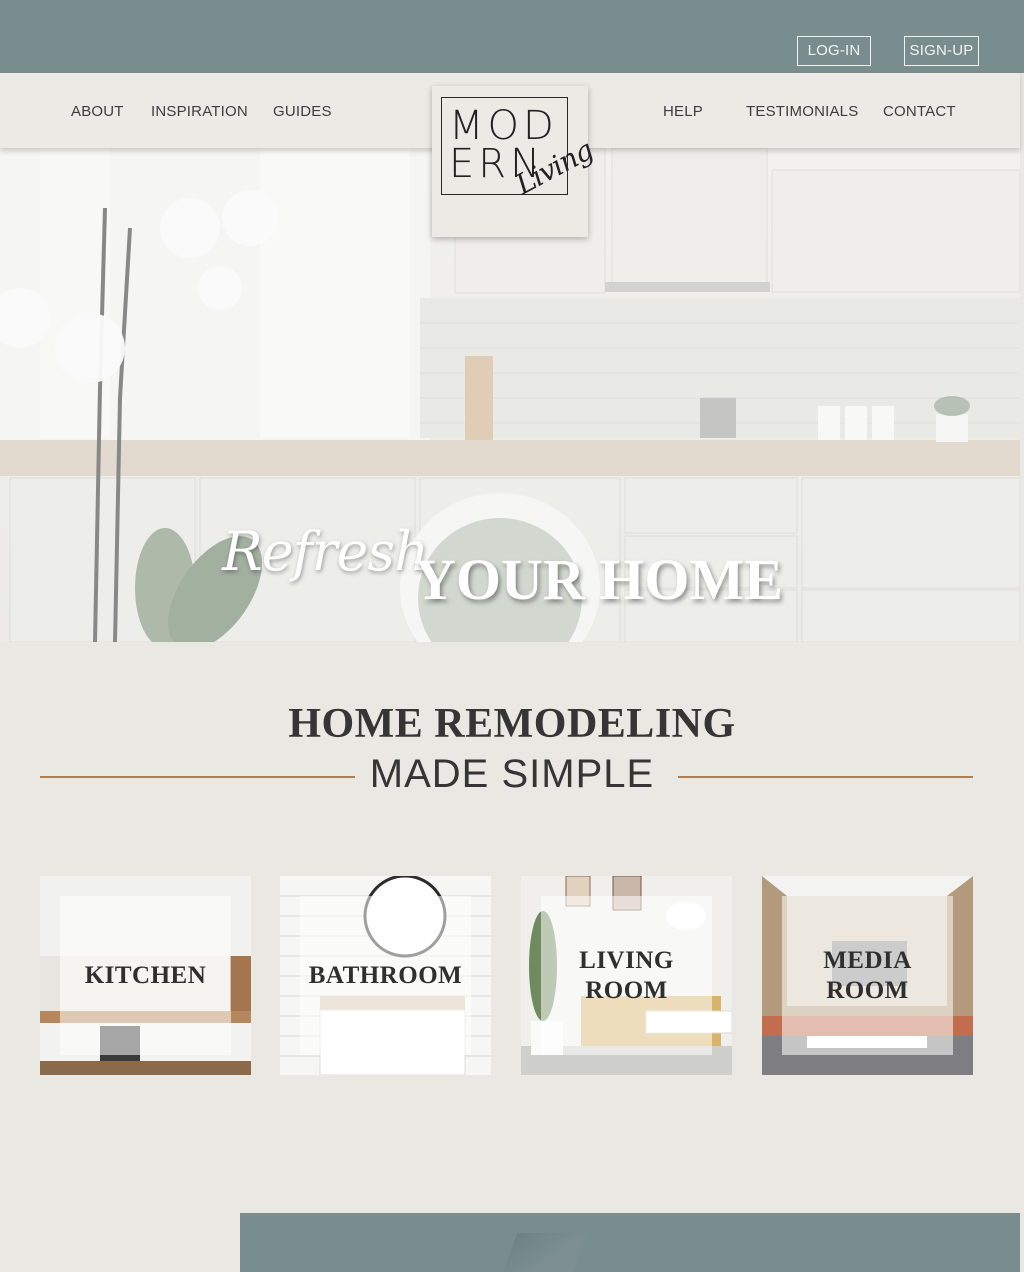  I want to click on site-logo: MOD ERN Living, so click(515, 161).